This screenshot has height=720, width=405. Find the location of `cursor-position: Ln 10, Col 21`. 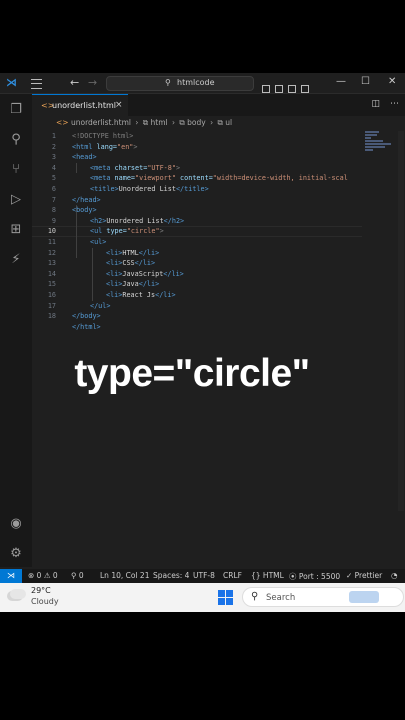

cursor-position: Ln 10, Col 21 is located at coordinates (124, 575).